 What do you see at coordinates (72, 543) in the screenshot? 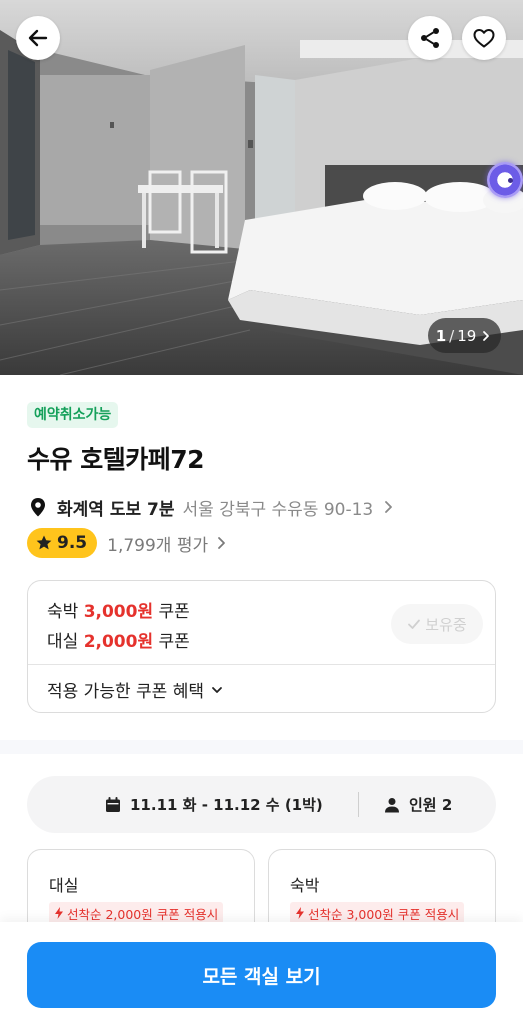
I see `rating-value: 9.5` at bounding box center [72, 543].